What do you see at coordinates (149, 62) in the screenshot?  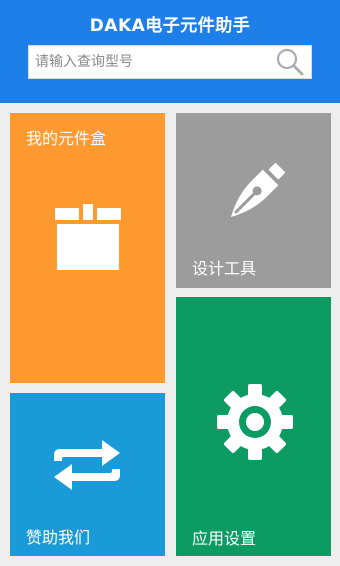 I see `search-input` at bounding box center [149, 62].